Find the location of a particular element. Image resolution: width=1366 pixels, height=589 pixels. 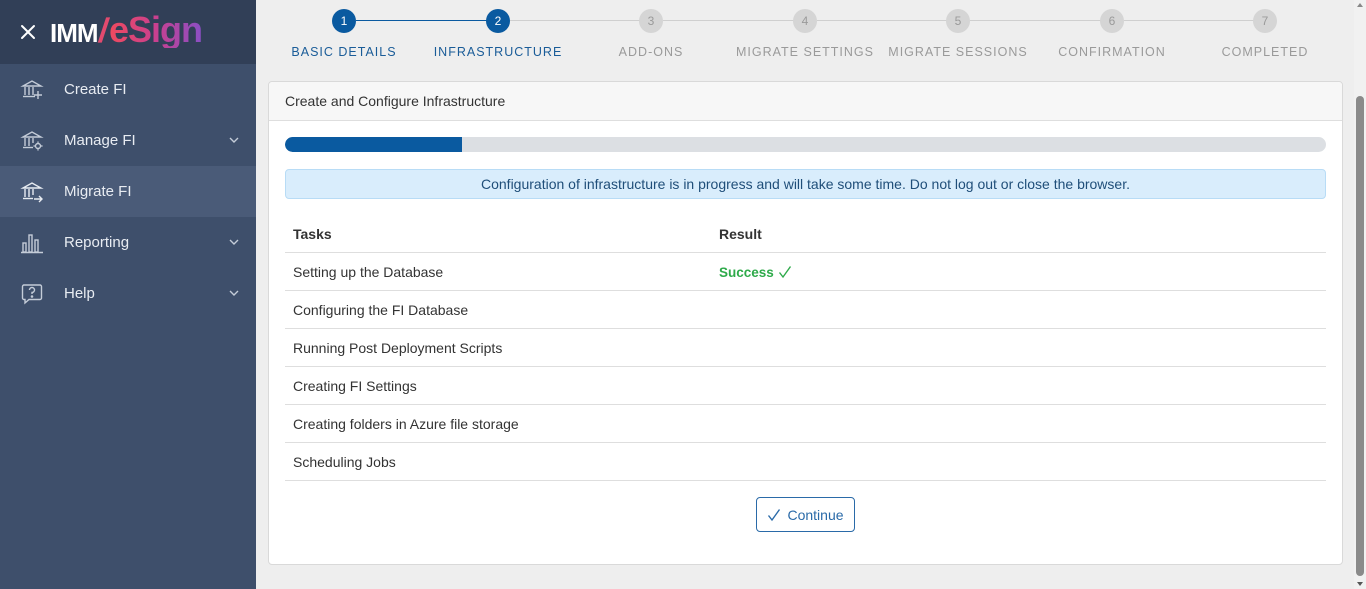

help-bubble-icon is located at coordinates (32, 294).